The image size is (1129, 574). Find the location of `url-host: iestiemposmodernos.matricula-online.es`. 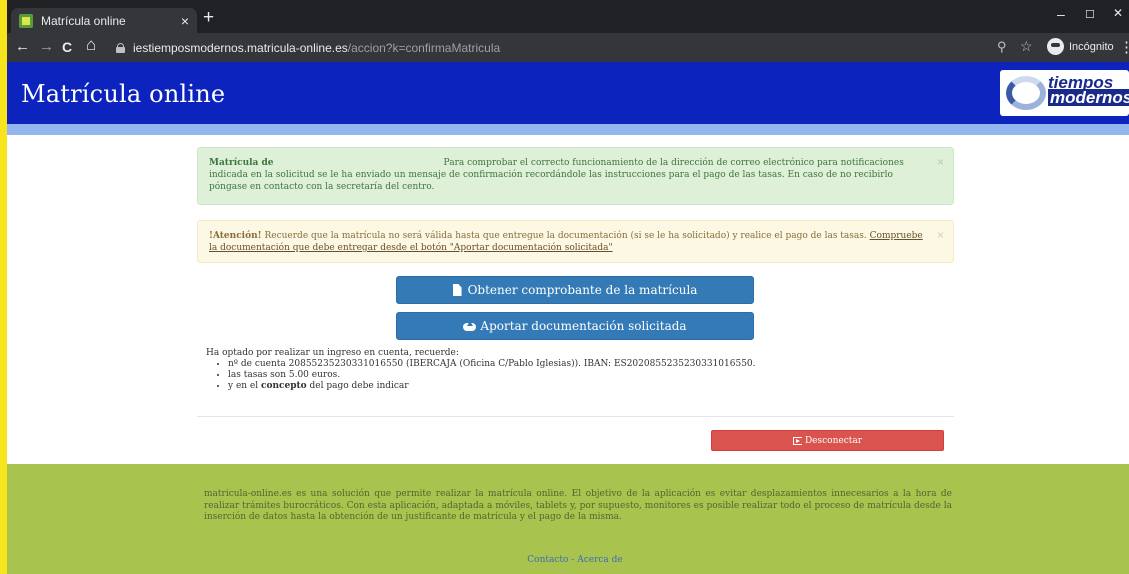

url-host: iestiemposmodernos.matricula-online.es is located at coordinates (240, 47).